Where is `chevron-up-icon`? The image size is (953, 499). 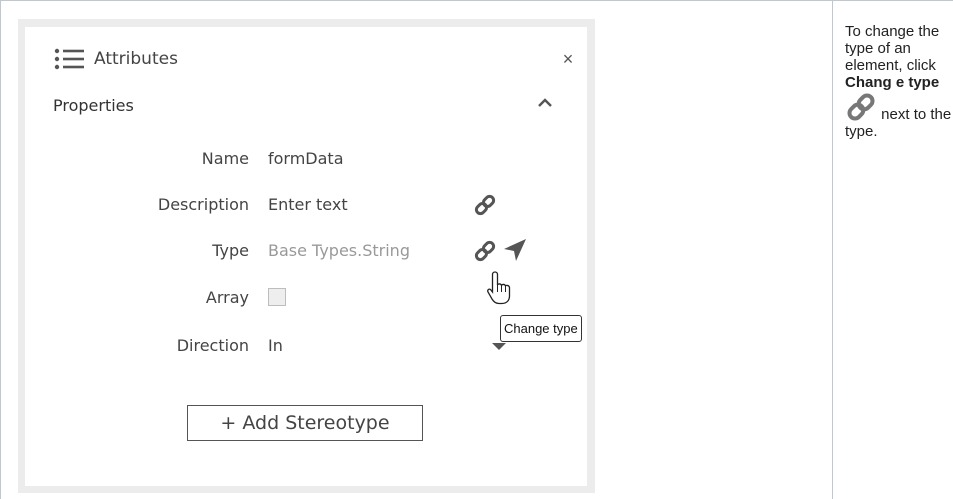
chevron-up-icon is located at coordinates (545, 103).